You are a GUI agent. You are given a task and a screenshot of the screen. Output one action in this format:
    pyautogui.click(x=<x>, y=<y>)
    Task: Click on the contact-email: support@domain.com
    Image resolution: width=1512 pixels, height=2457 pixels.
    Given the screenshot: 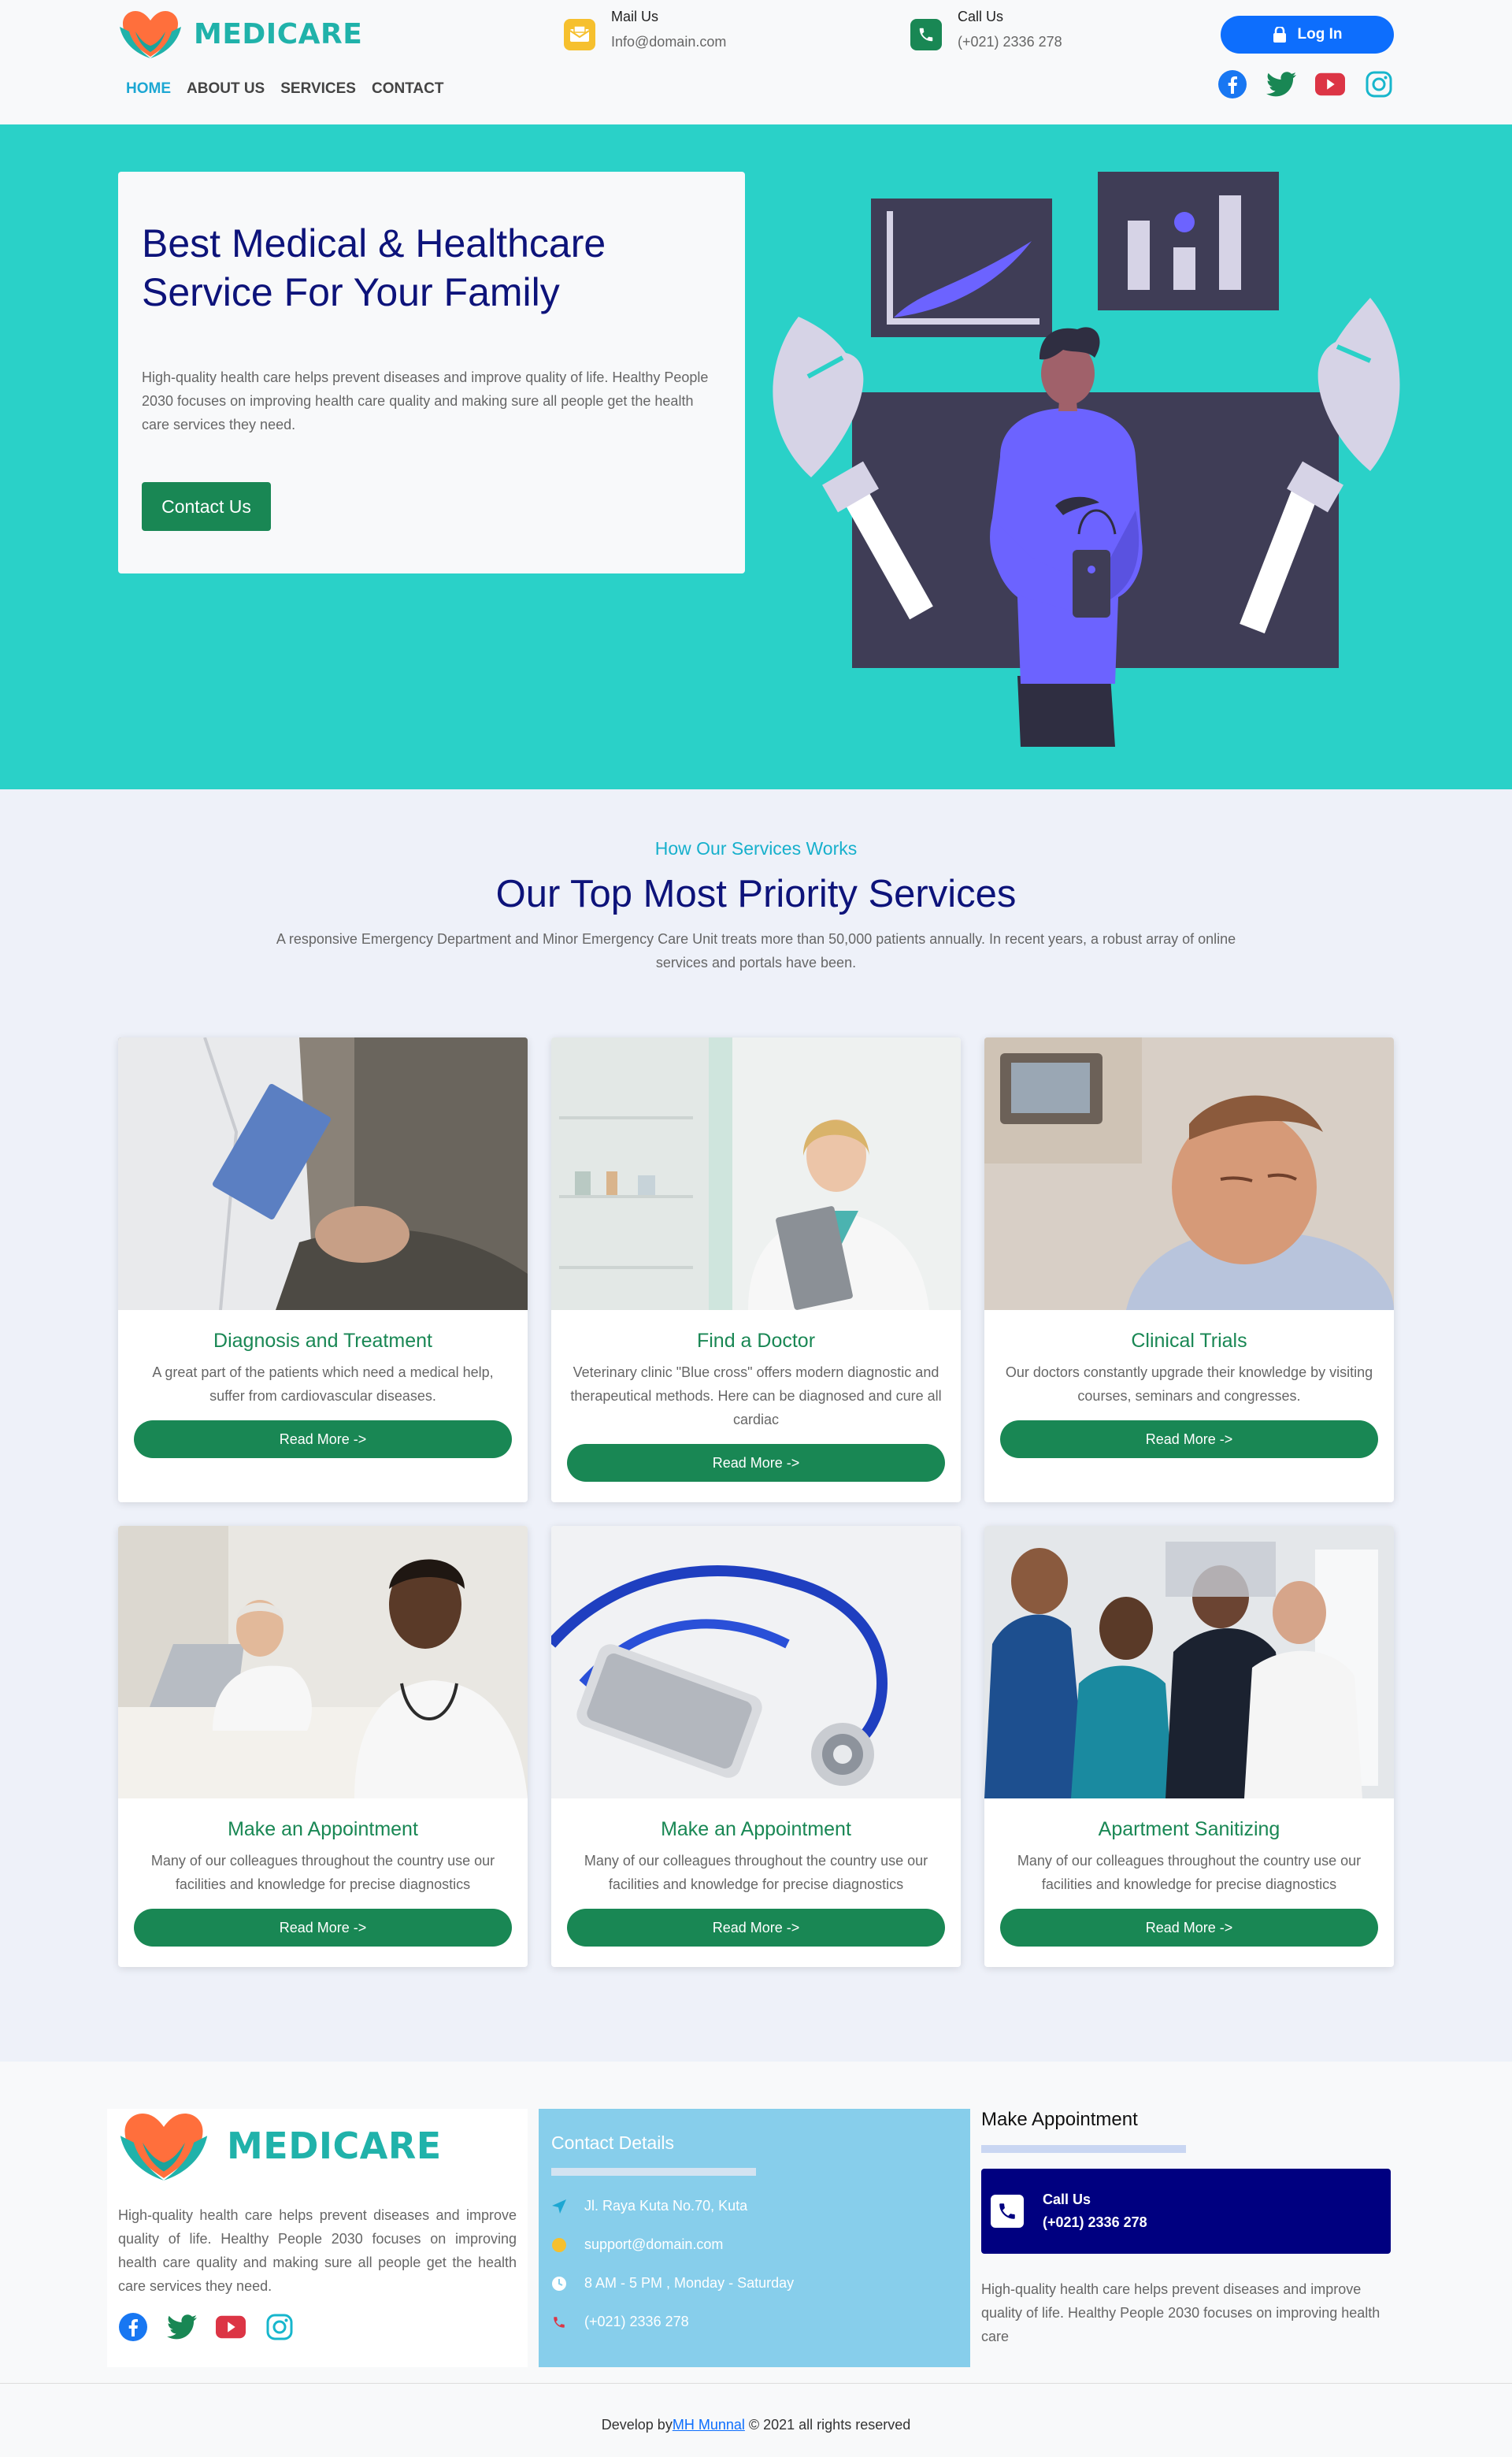 What is the action you would take?
    pyautogui.click(x=754, y=2244)
    